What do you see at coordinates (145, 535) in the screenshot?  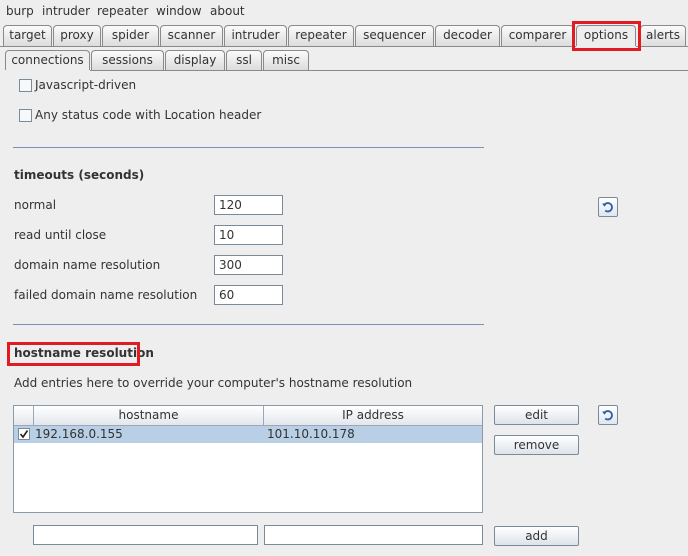 I see `new-hostname-input` at bounding box center [145, 535].